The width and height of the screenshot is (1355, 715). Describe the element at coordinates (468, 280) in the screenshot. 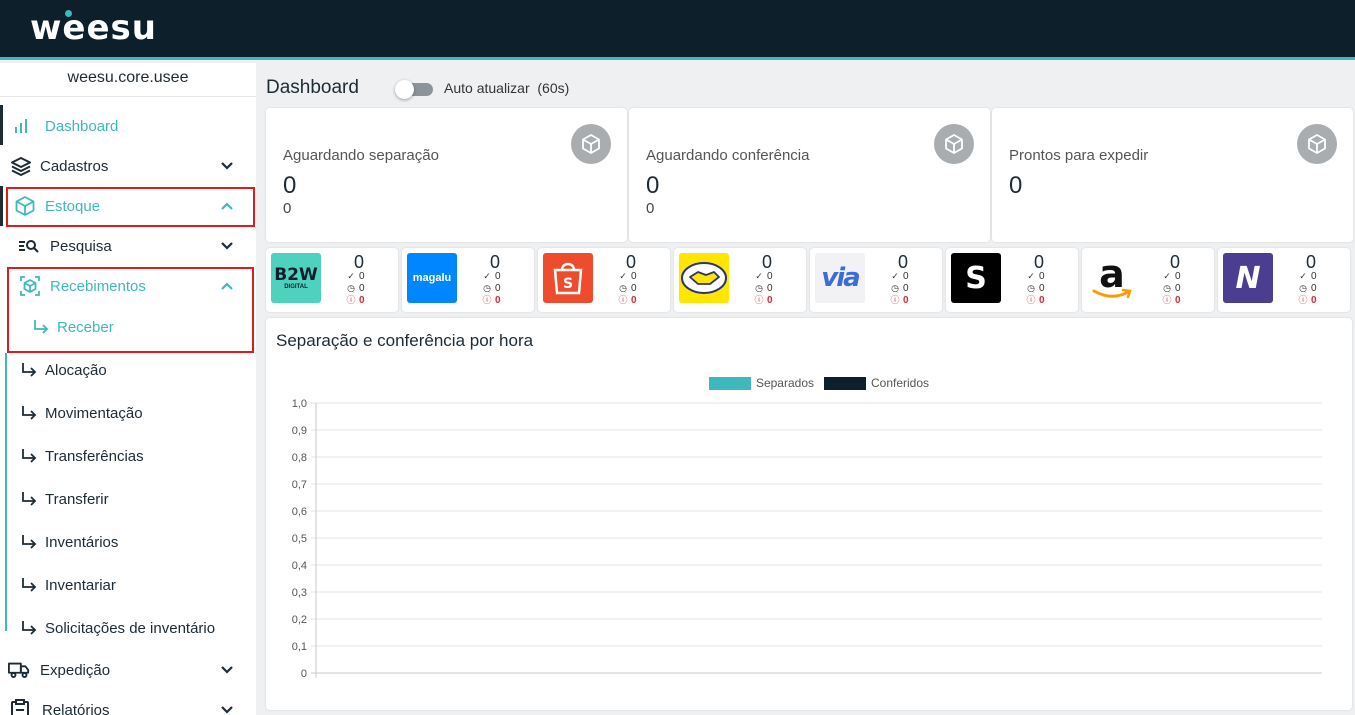

I see `marketplace-card-magalu: magalu 0 ✓ 0 ◷ 0 ⓘ 0` at that location.